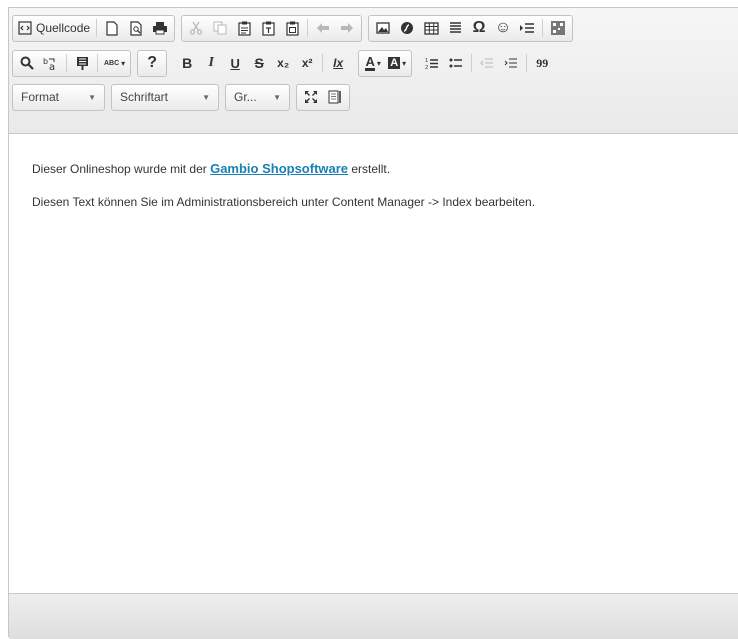  I want to click on help-button: ?, so click(152, 63).